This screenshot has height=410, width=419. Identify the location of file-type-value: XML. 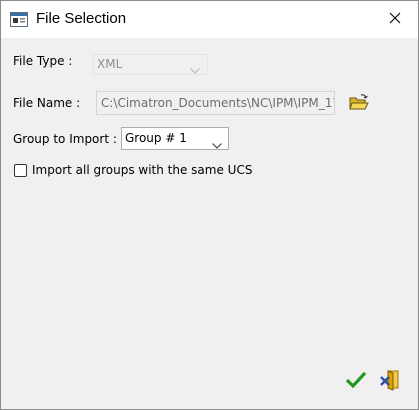
(110, 64).